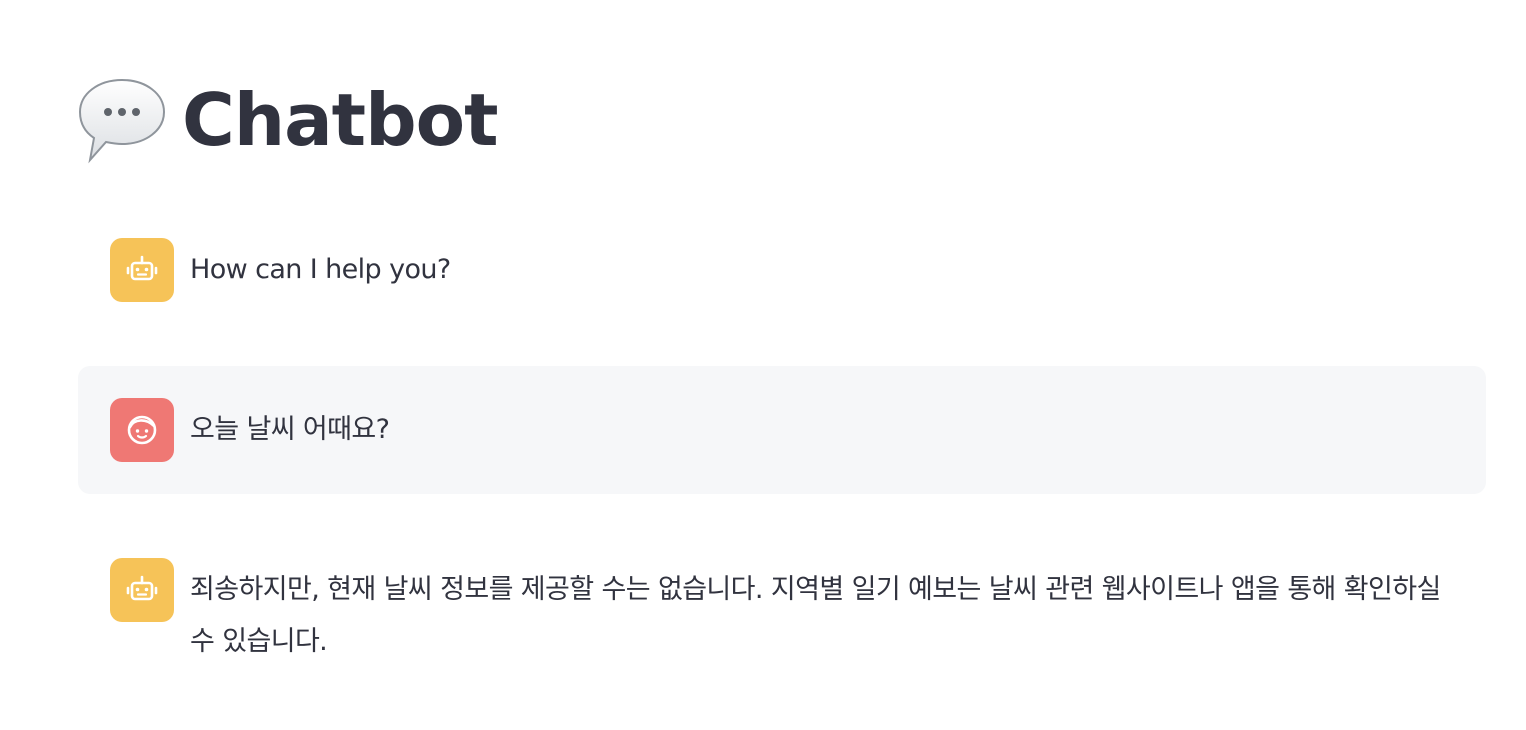 Image resolution: width=1526 pixels, height=730 pixels. I want to click on user-avatar, so click(142, 430).